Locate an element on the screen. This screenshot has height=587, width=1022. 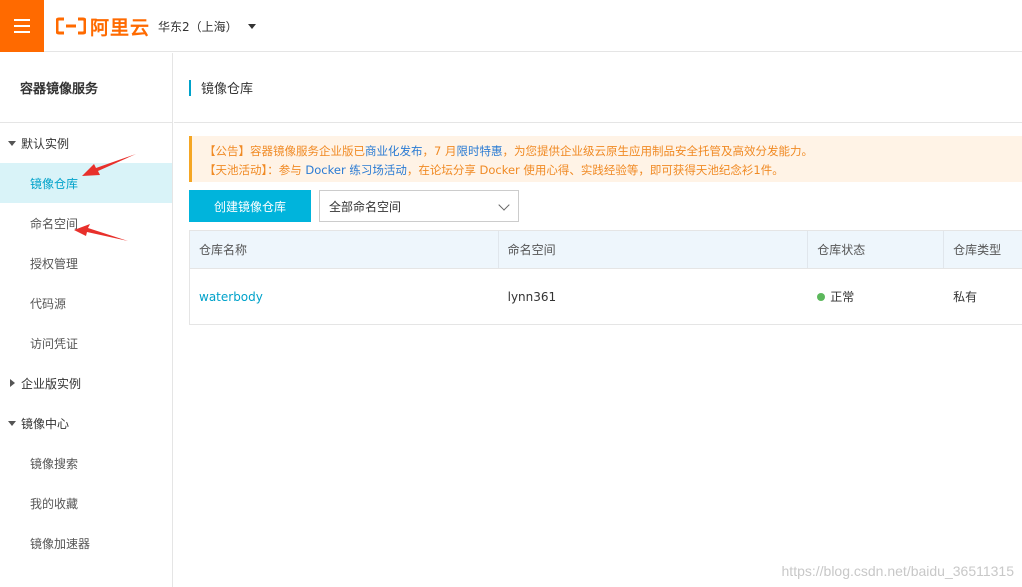
watermark: https://blog.csdn.net/baidu_36511315 is located at coordinates (897, 571).